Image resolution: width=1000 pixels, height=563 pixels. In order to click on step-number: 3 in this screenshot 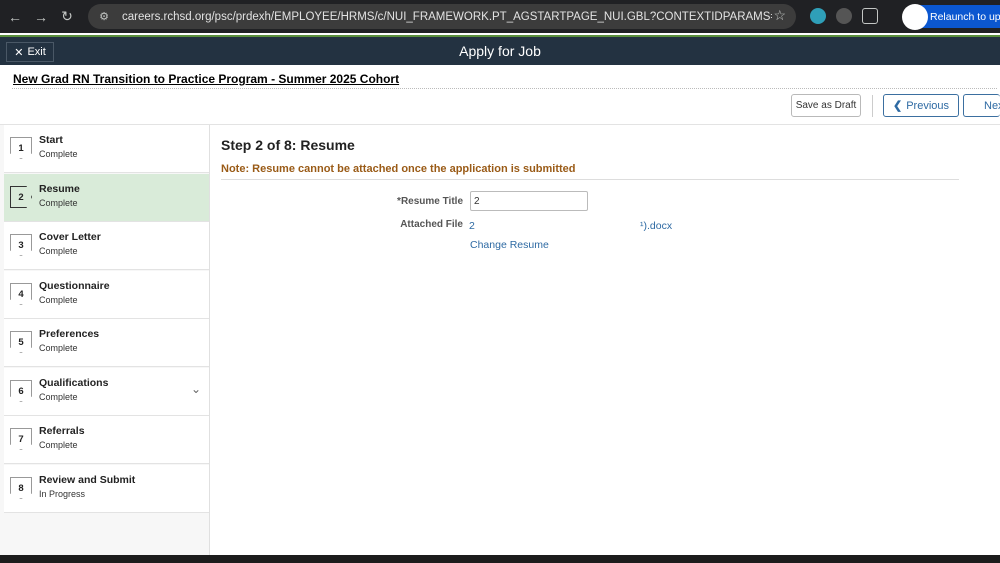, I will do `click(21, 245)`.